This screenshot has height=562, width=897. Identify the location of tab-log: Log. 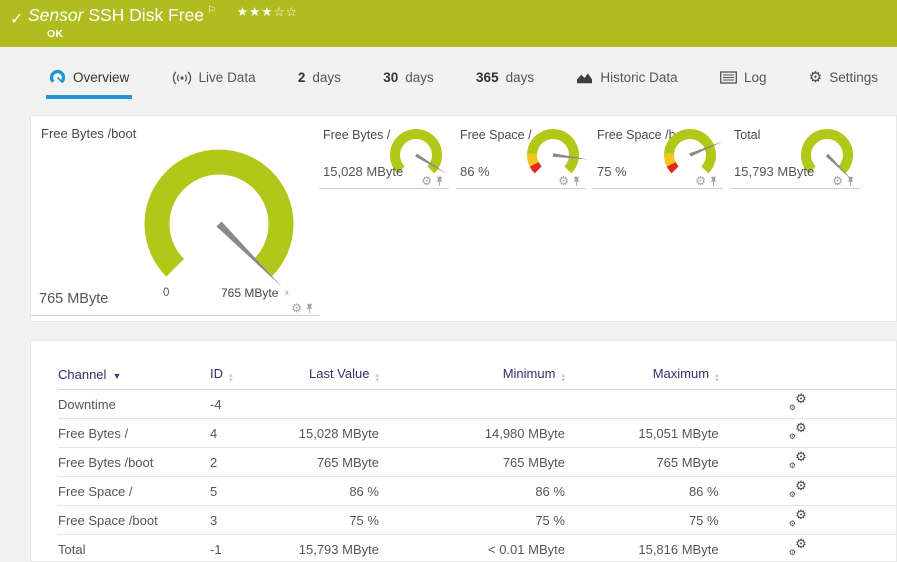
(743, 80).